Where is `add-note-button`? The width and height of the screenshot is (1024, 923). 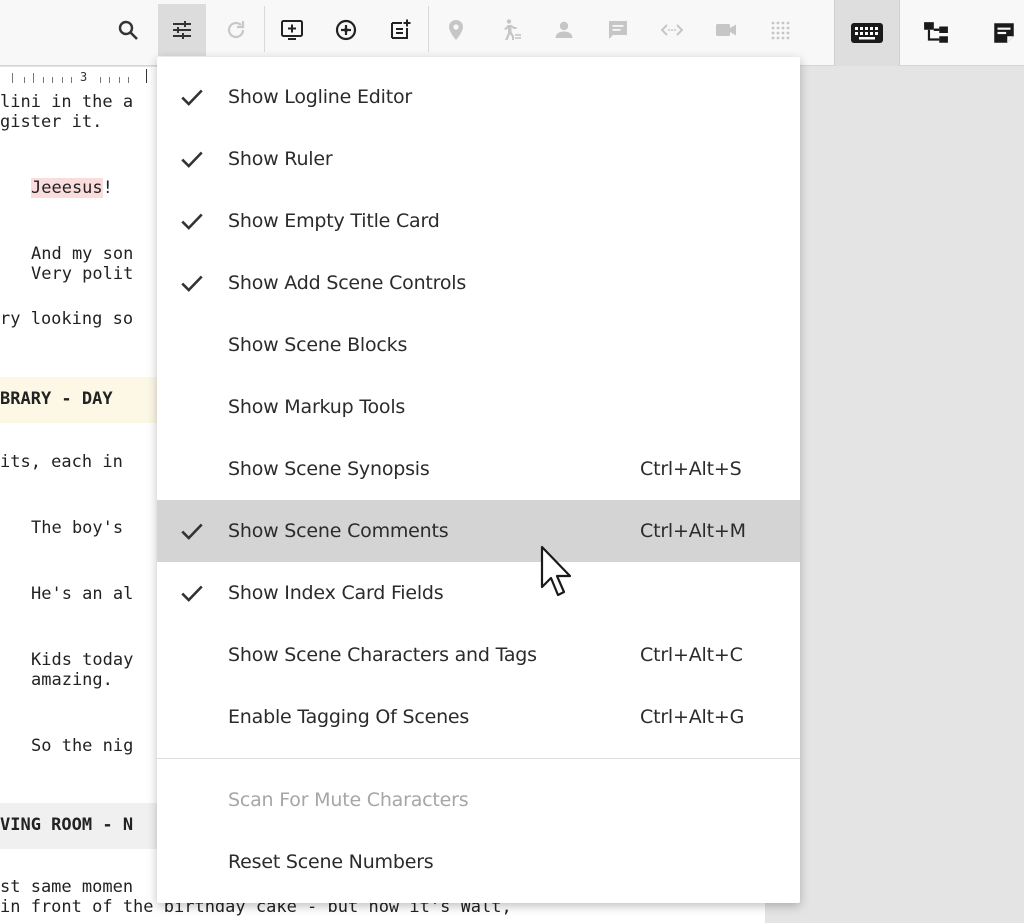
add-note-button is located at coordinates (400, 30).